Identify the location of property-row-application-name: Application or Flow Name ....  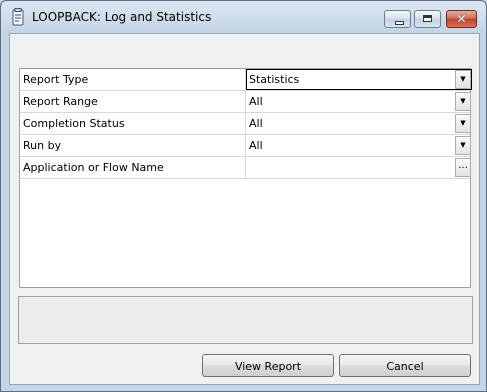
(246, 168).